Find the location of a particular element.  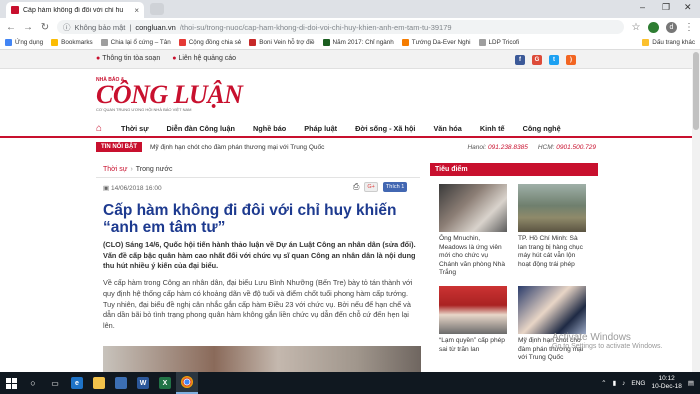

publish-date: ▣ 14/06/2018 16:00 is located at coordinates (132, 188).